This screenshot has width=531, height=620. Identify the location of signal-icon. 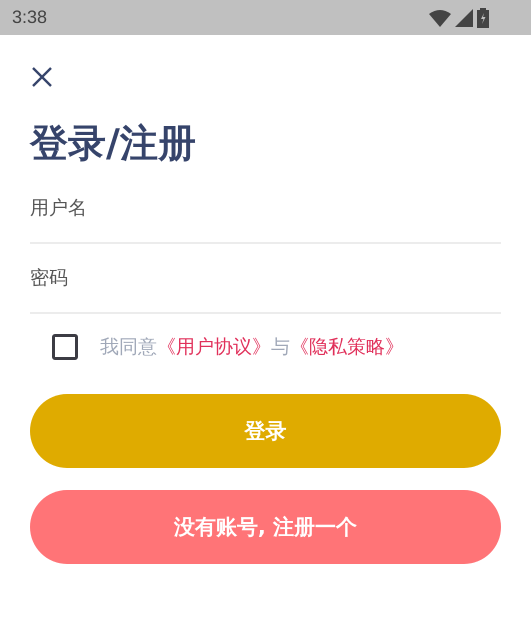
(464, 17).